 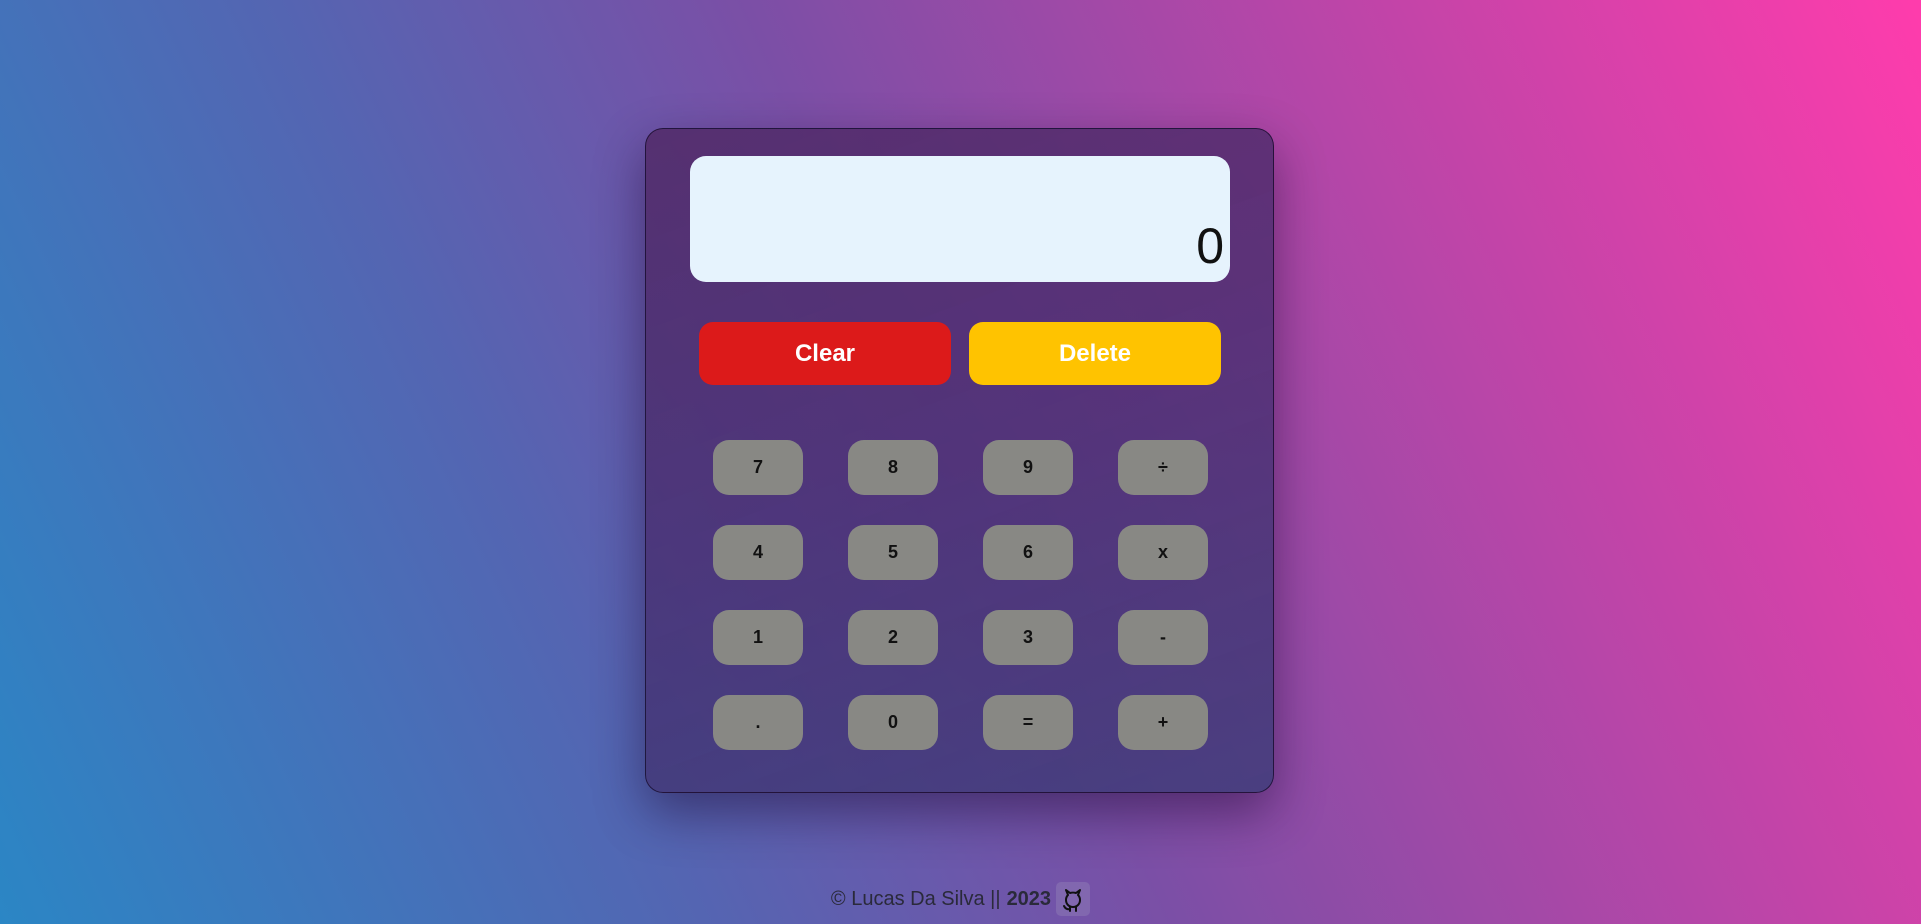 I want to click on calculator-display: 0, so click(x=960, y=219).